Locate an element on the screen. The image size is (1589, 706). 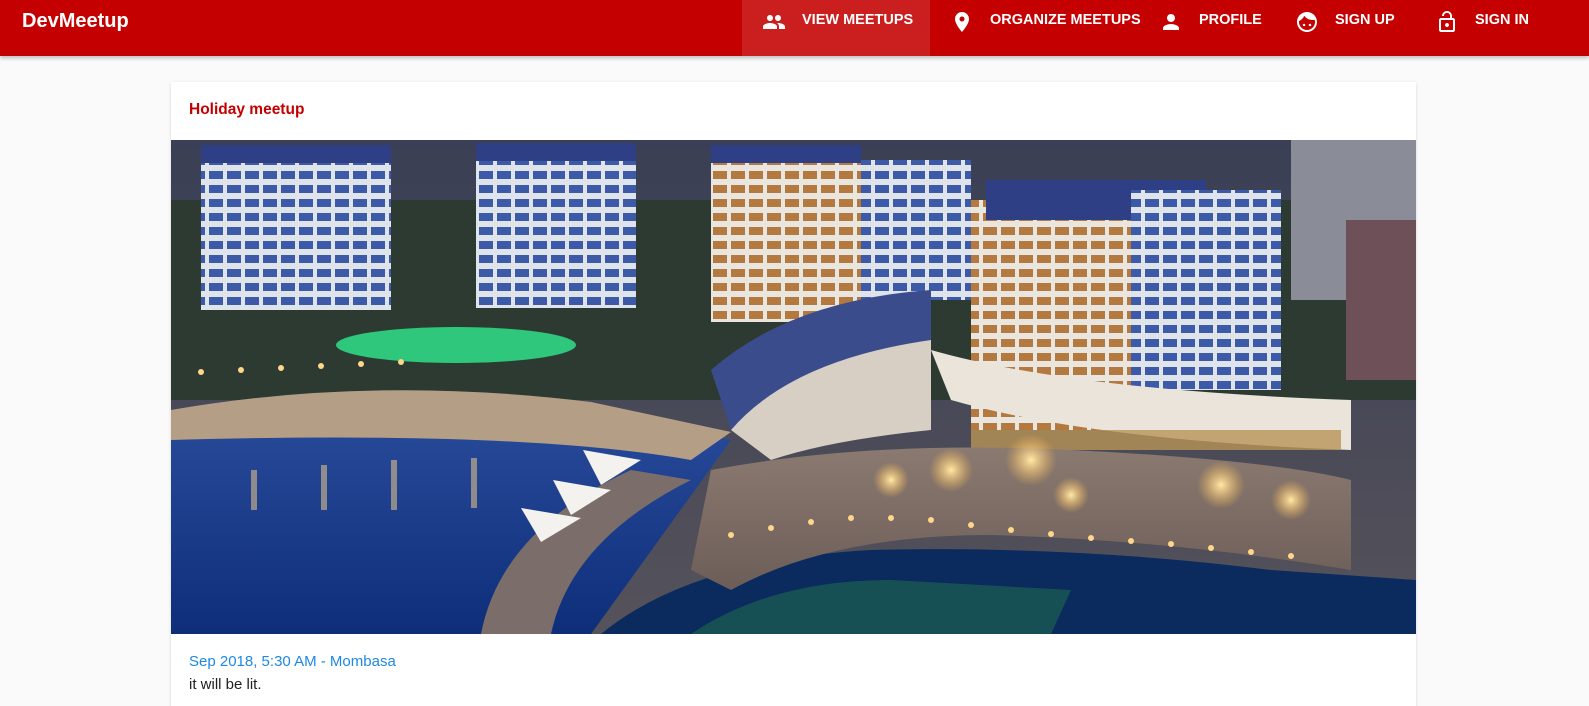
lock-open-icon is located at coordinates (1447, 22).